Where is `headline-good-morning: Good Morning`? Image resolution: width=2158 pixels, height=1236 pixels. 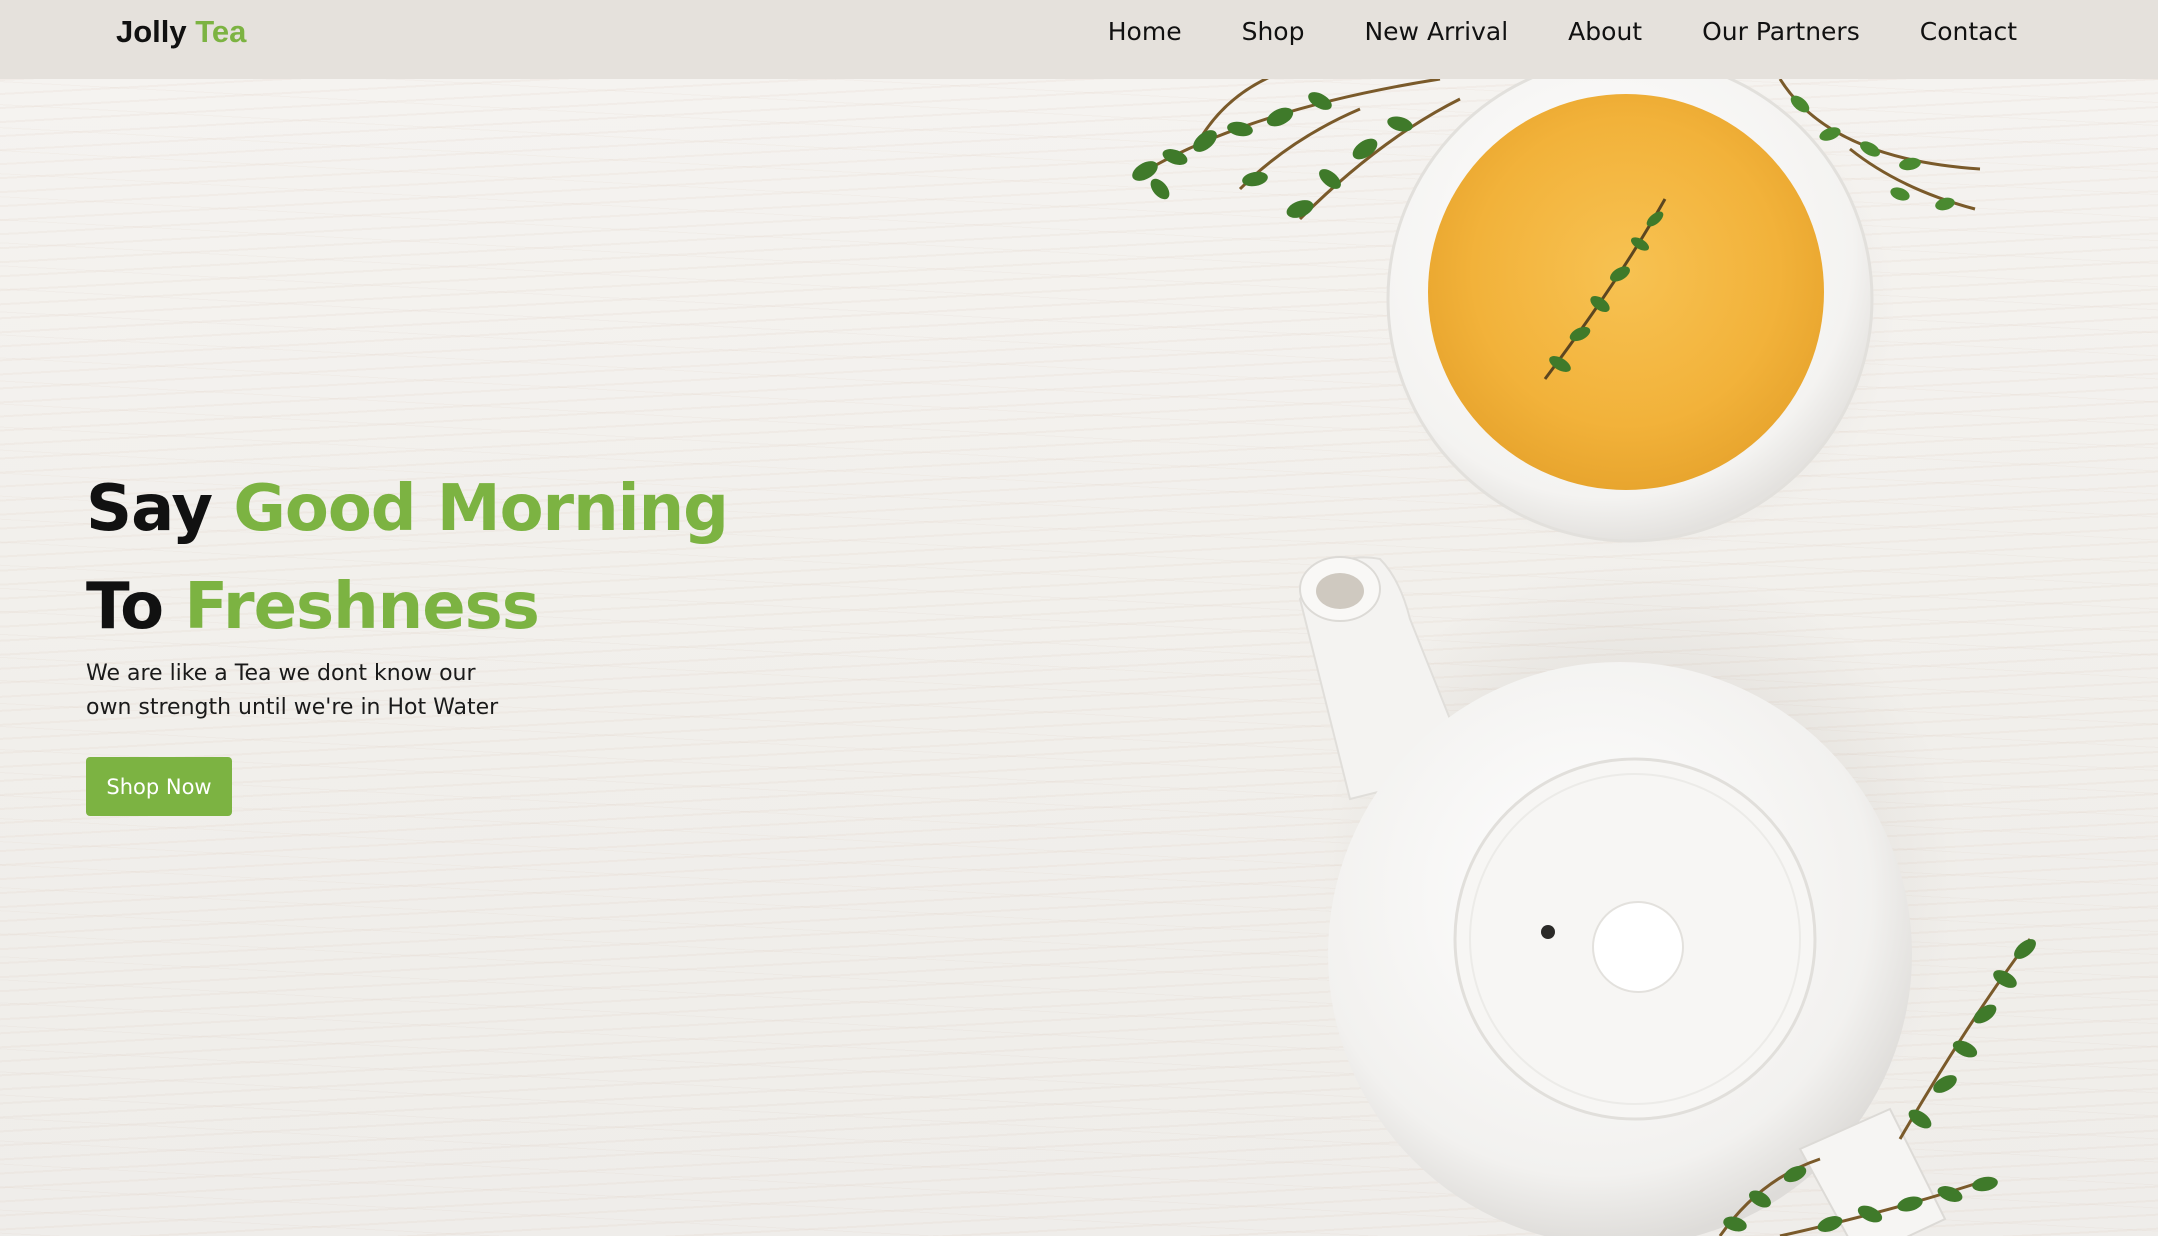 headline-good-morning: Good Morning is located at coordinates (481, 509).